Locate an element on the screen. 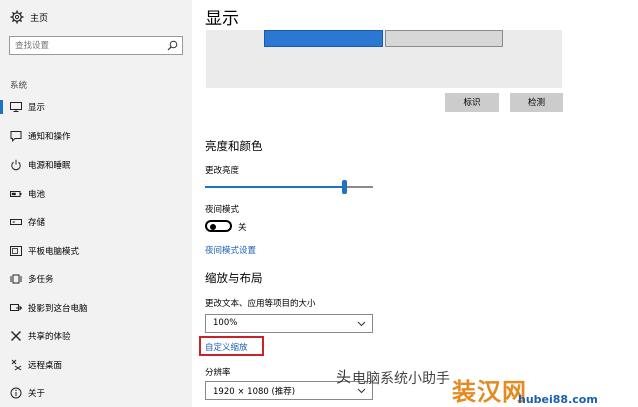 Image resolution: width=638 pixels, height=407 pixels. share-icon is located at coordinates (16, 336).